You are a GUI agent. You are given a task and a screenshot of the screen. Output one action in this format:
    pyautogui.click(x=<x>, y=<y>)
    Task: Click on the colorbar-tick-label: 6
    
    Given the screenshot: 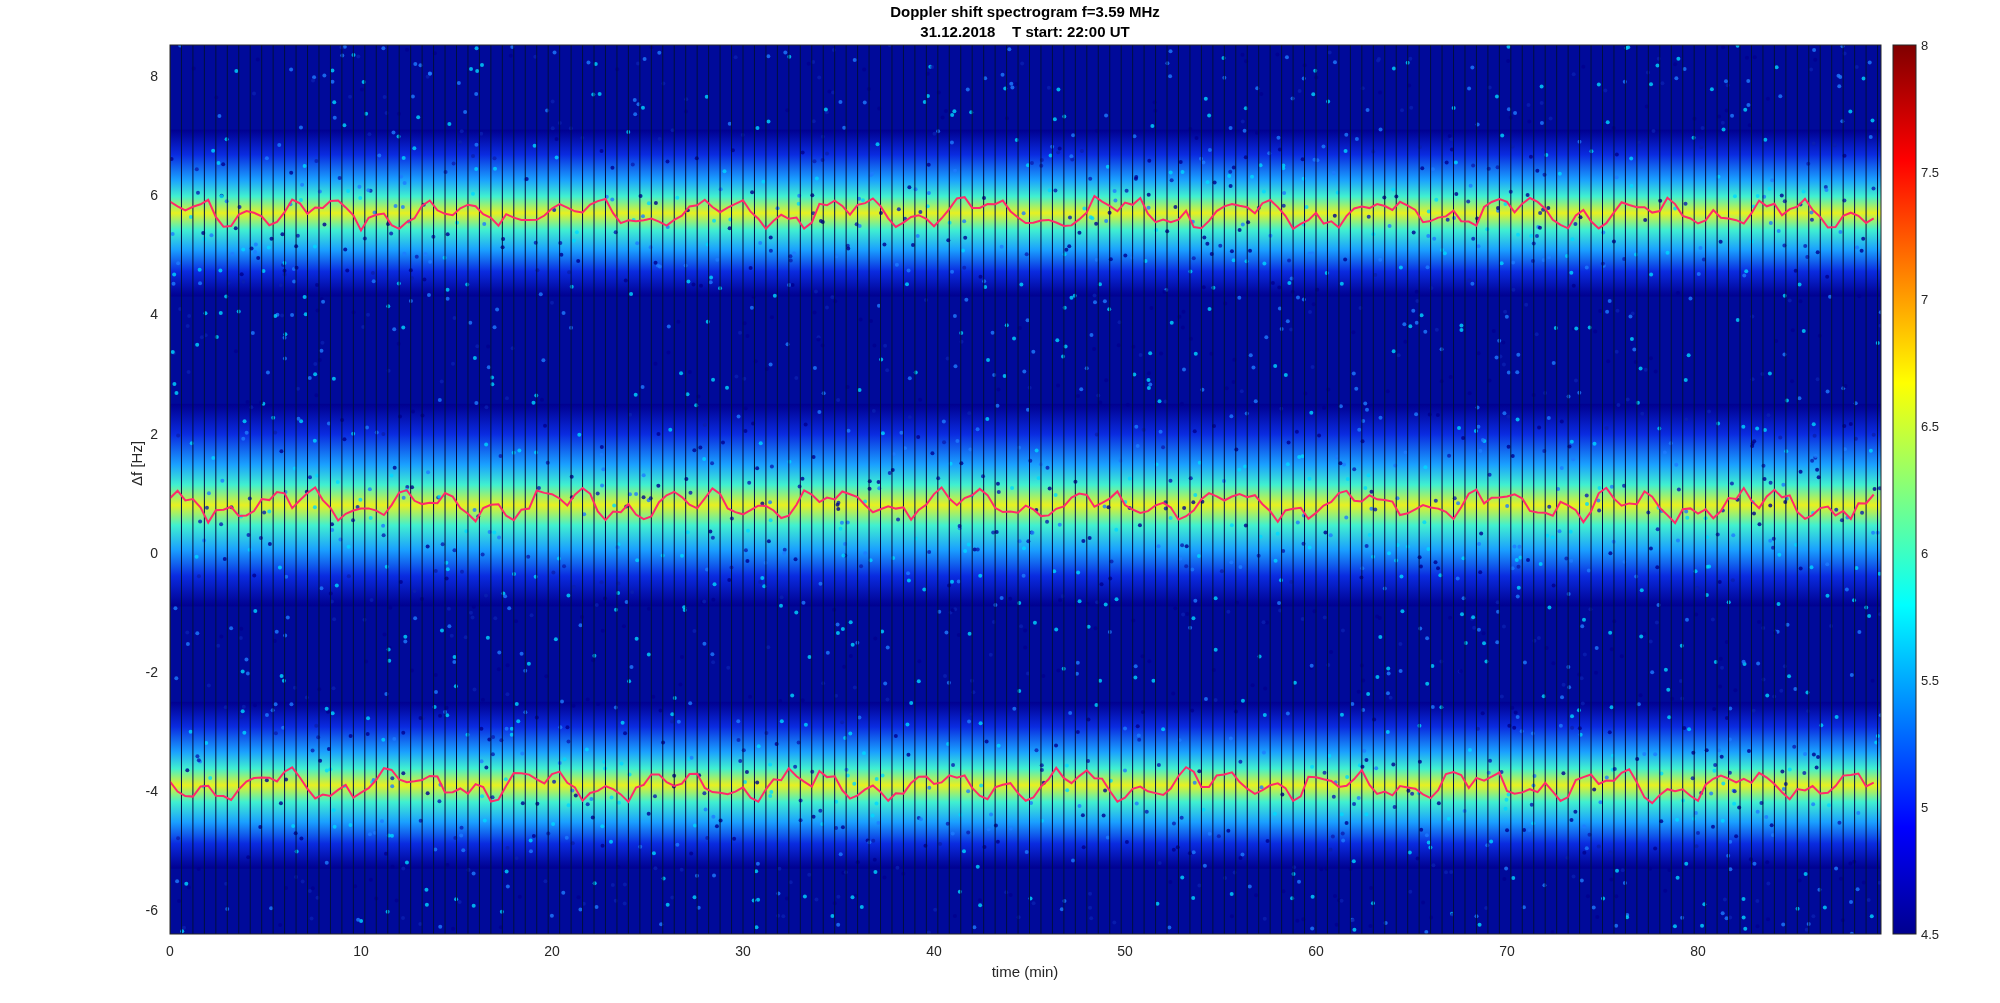 What is the action you would take?
    pyautogui.click(x=1925, y=553)
    